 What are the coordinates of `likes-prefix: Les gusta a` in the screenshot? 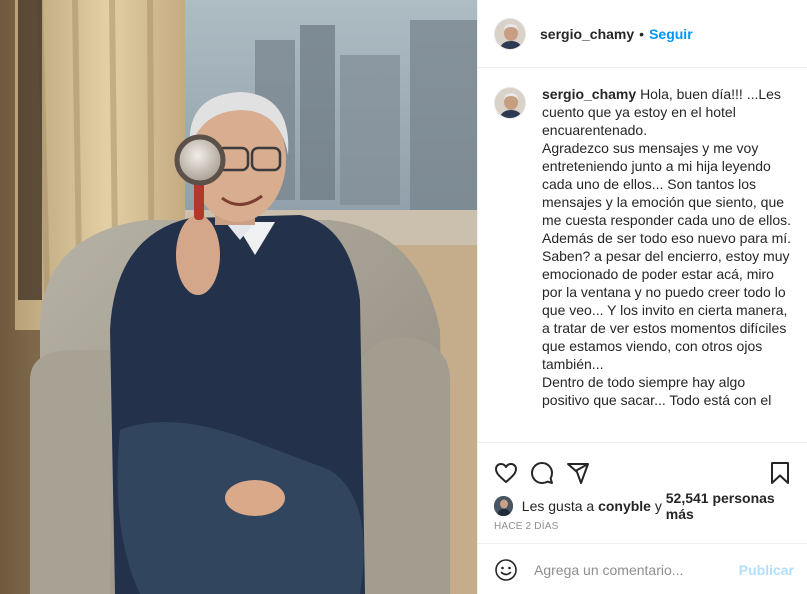 It's located at (560, 506).